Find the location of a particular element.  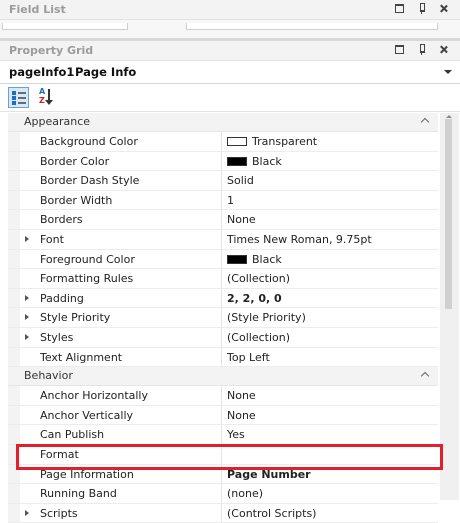

object-name: pageInfo1 is located at coordinates (42, 72).